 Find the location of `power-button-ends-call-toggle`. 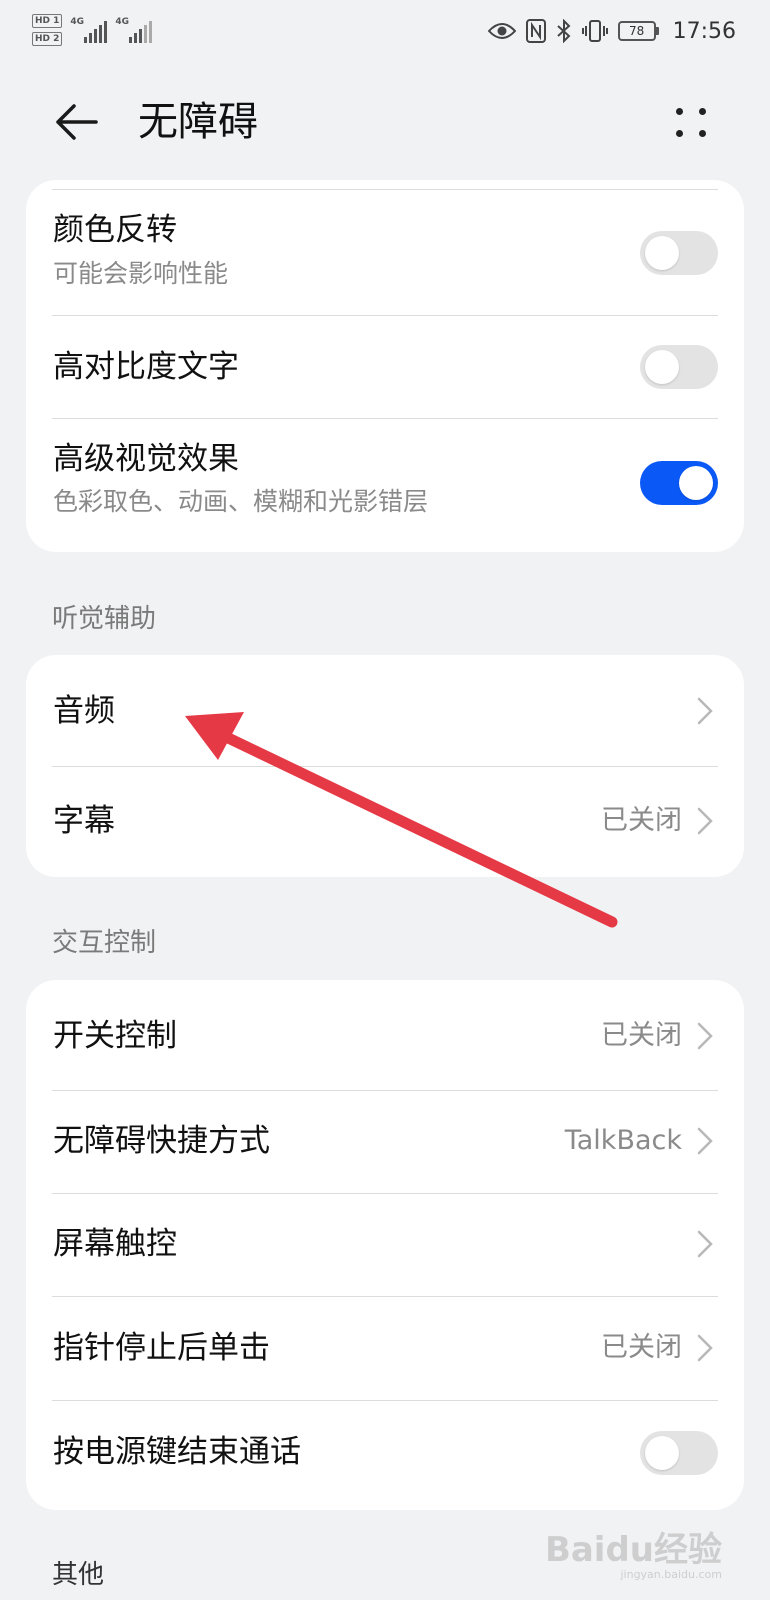

power-button-ends-call-toggle is located at coordinates (679, 1453).